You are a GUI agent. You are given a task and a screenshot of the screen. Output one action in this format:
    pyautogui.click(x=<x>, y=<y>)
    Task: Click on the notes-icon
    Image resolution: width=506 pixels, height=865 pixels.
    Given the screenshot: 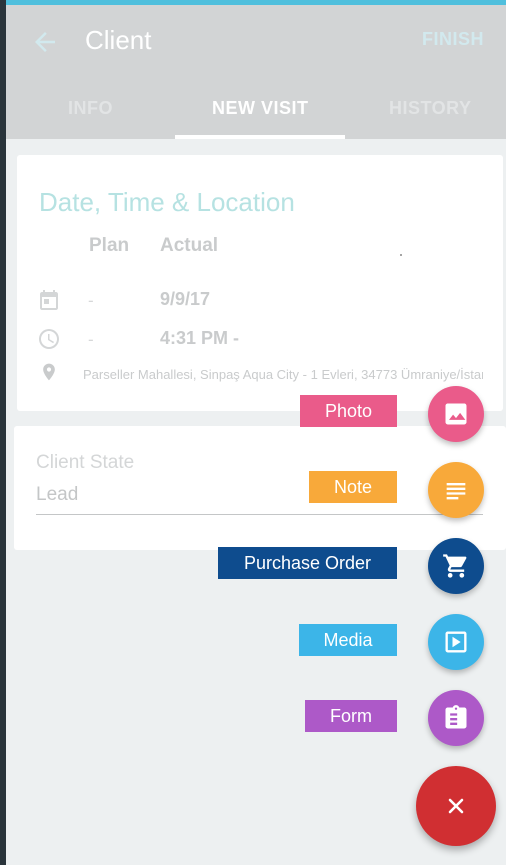 What is the action you would take?
    pyautogui.click(x=456, y=491)
    